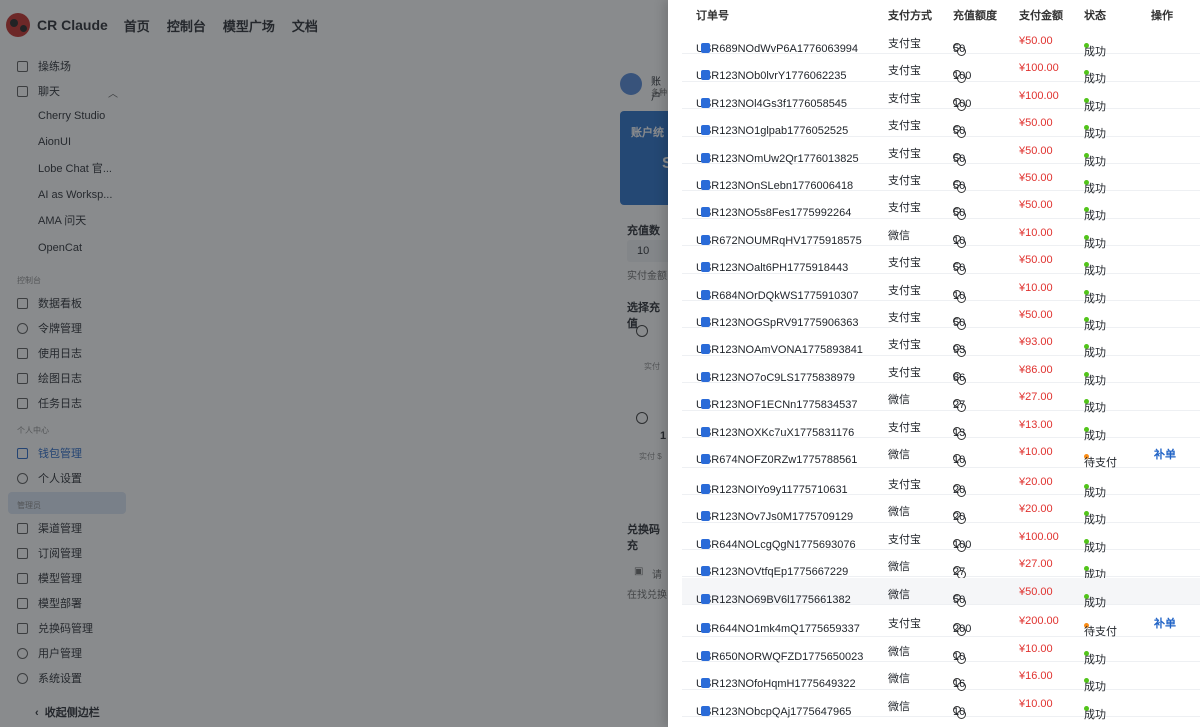 Image resolution: width=1200 pixels, height=727 pixels. I want to click on collapse-sidebar-button: ‹ 收起侧边栏, so click(67, 712).